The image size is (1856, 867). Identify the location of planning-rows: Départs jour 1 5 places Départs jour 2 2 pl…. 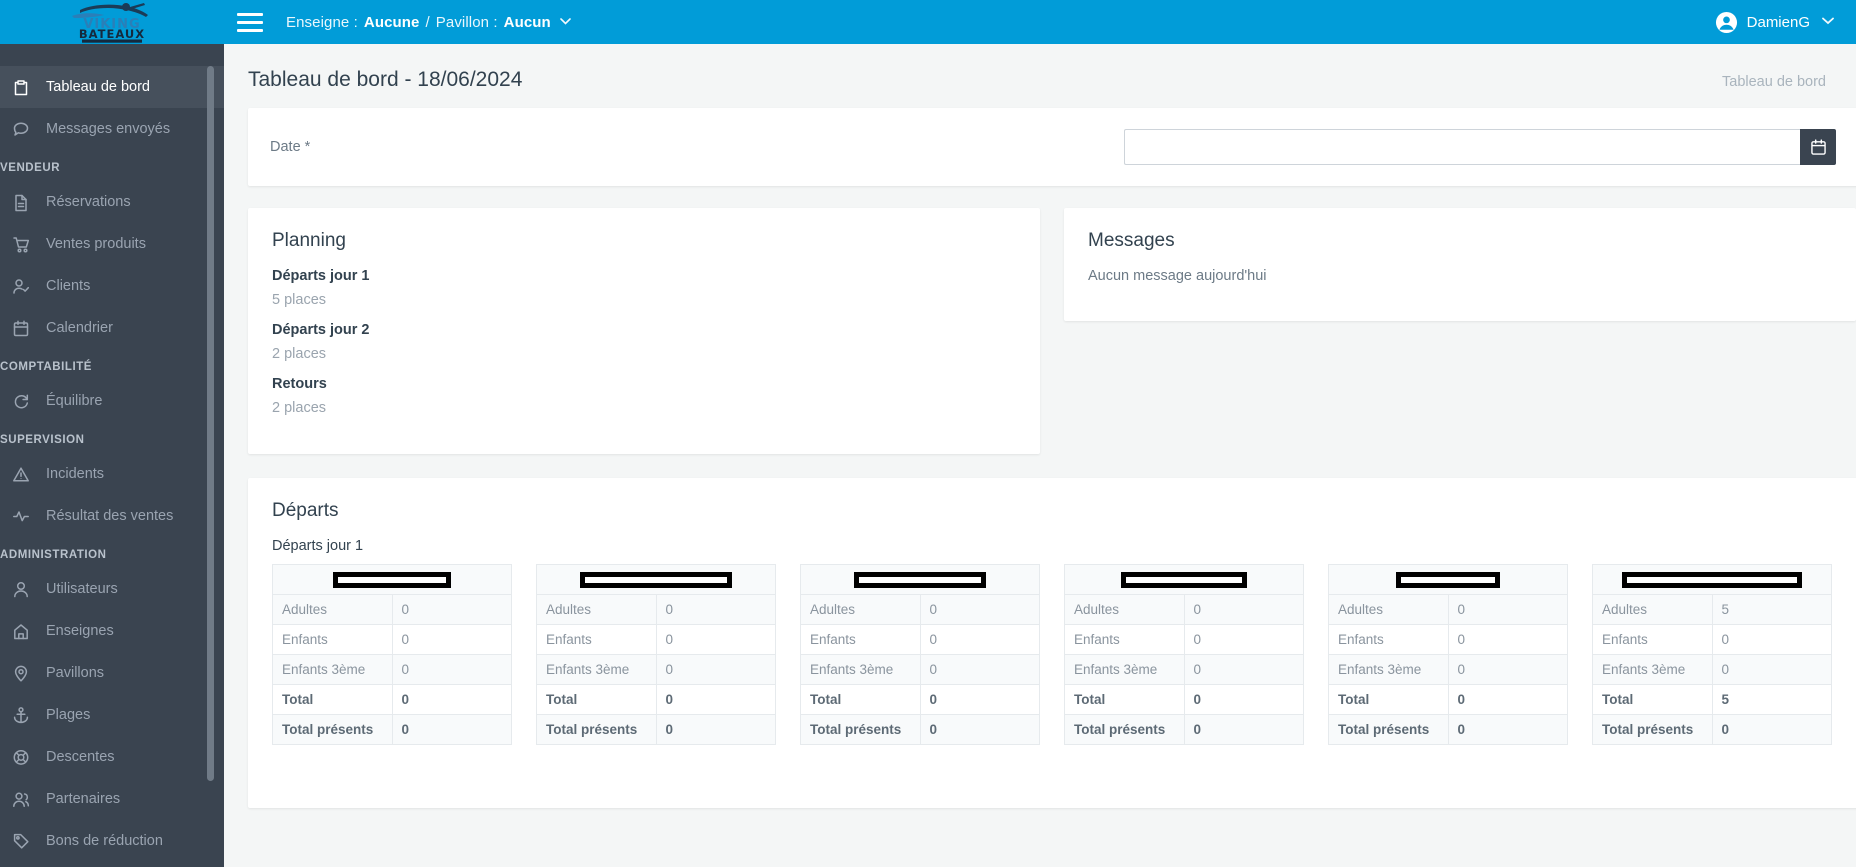
(644, 342).